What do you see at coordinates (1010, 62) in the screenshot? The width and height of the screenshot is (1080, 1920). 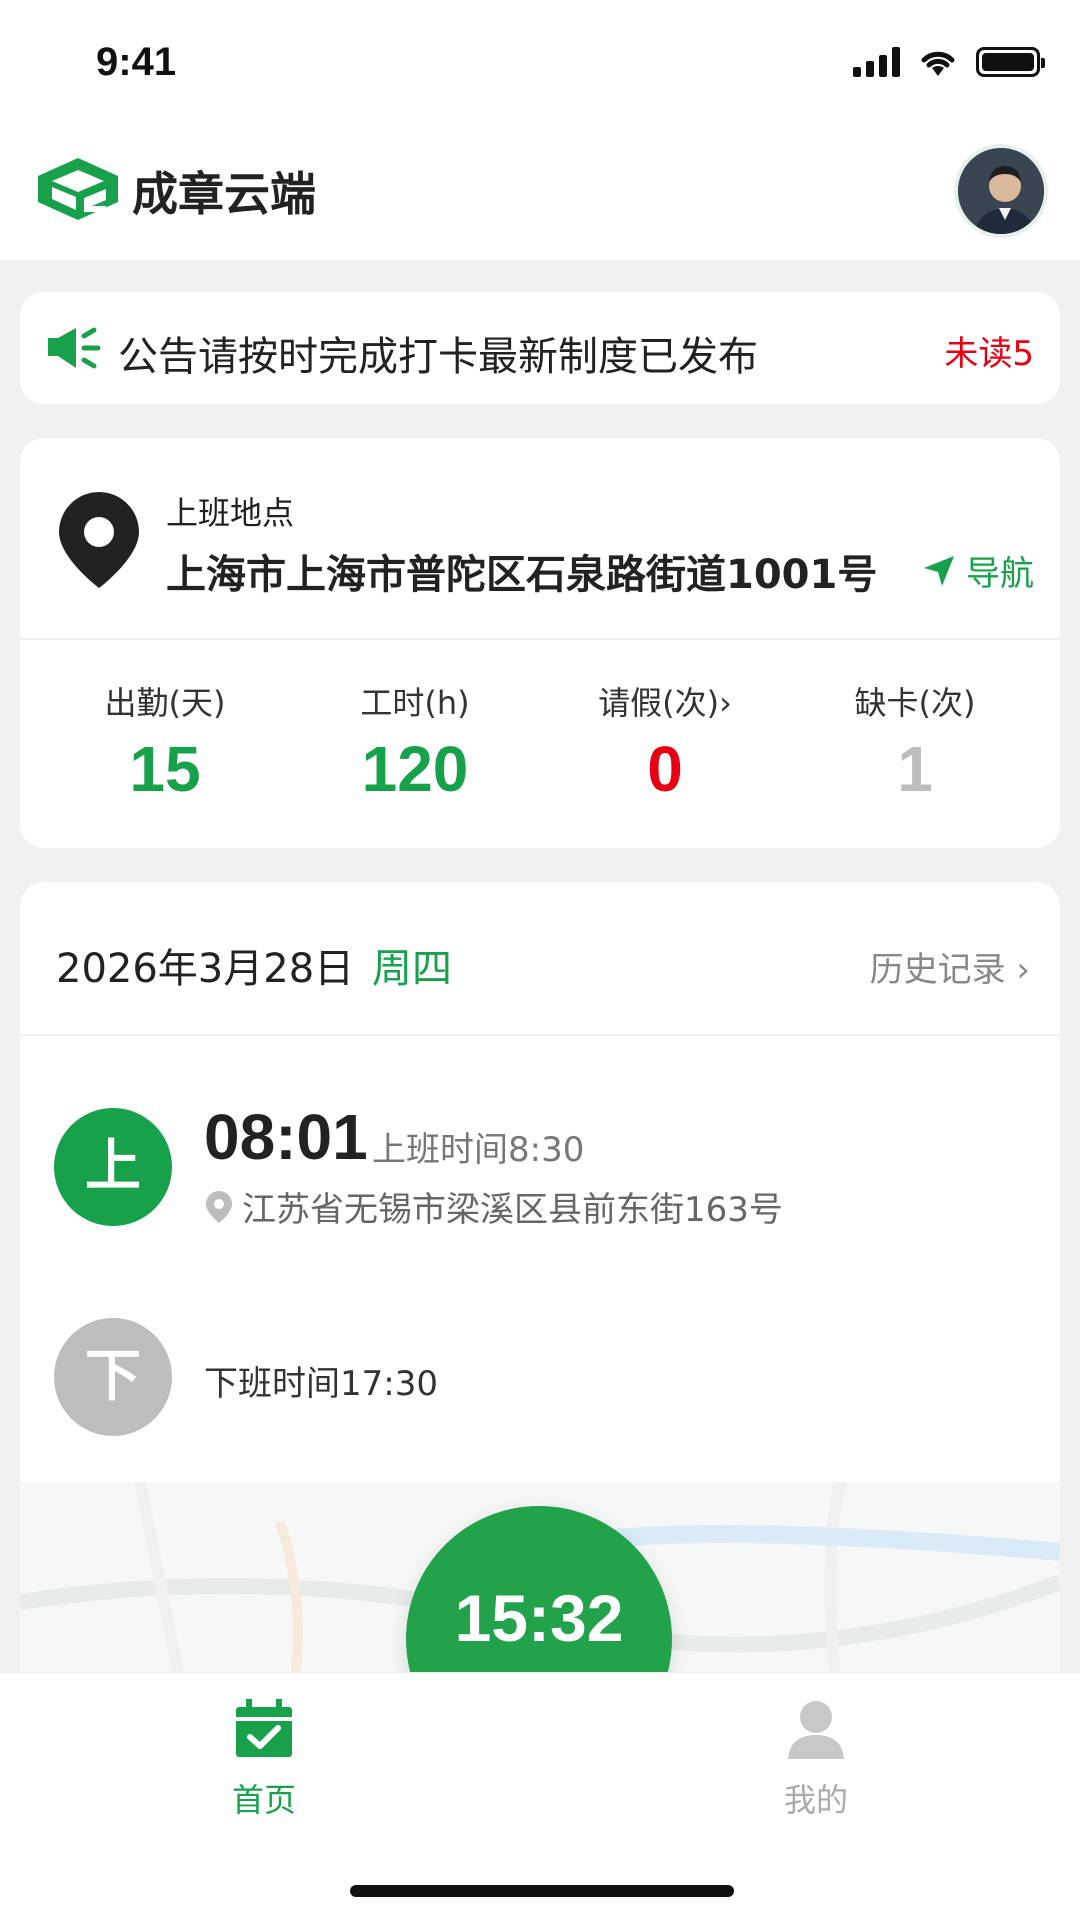 I see `battery-icon` at bounding box center [1010, 62].